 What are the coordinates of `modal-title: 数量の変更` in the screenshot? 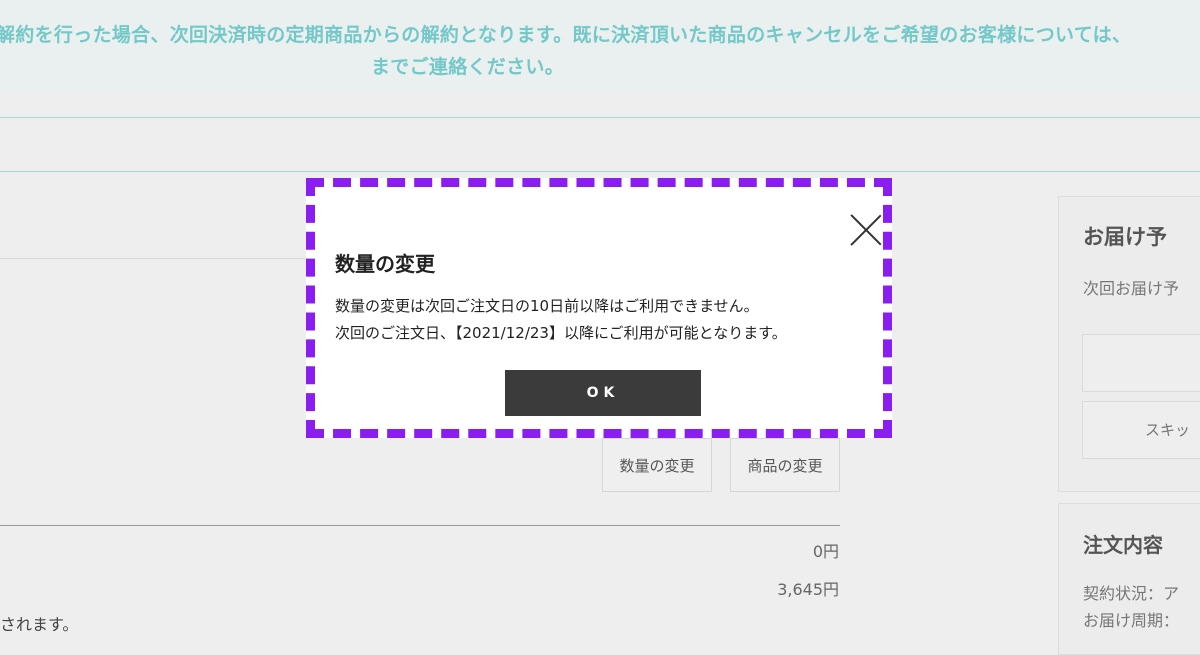 It's located at (385, 264).